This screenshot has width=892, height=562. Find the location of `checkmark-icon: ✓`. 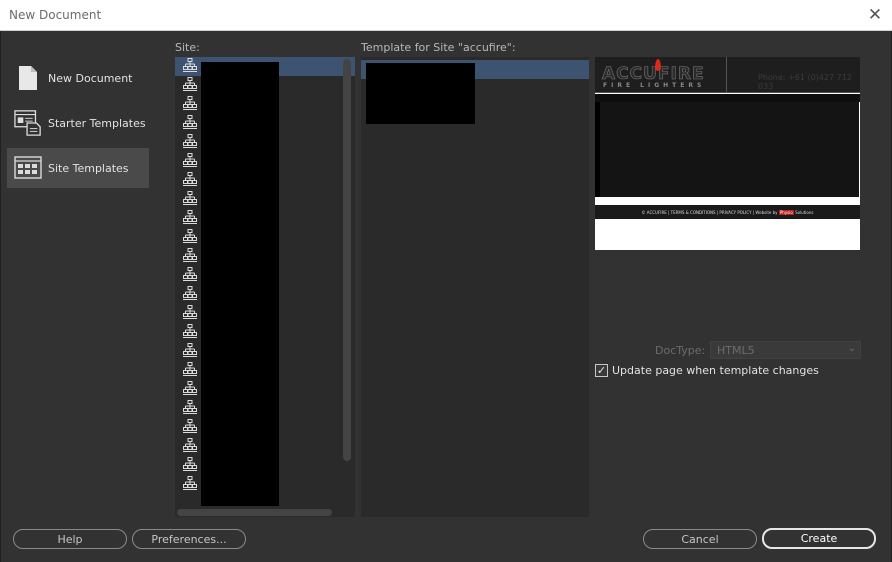

checkmark-icon: ✓ is located at coordinates (601, 370).